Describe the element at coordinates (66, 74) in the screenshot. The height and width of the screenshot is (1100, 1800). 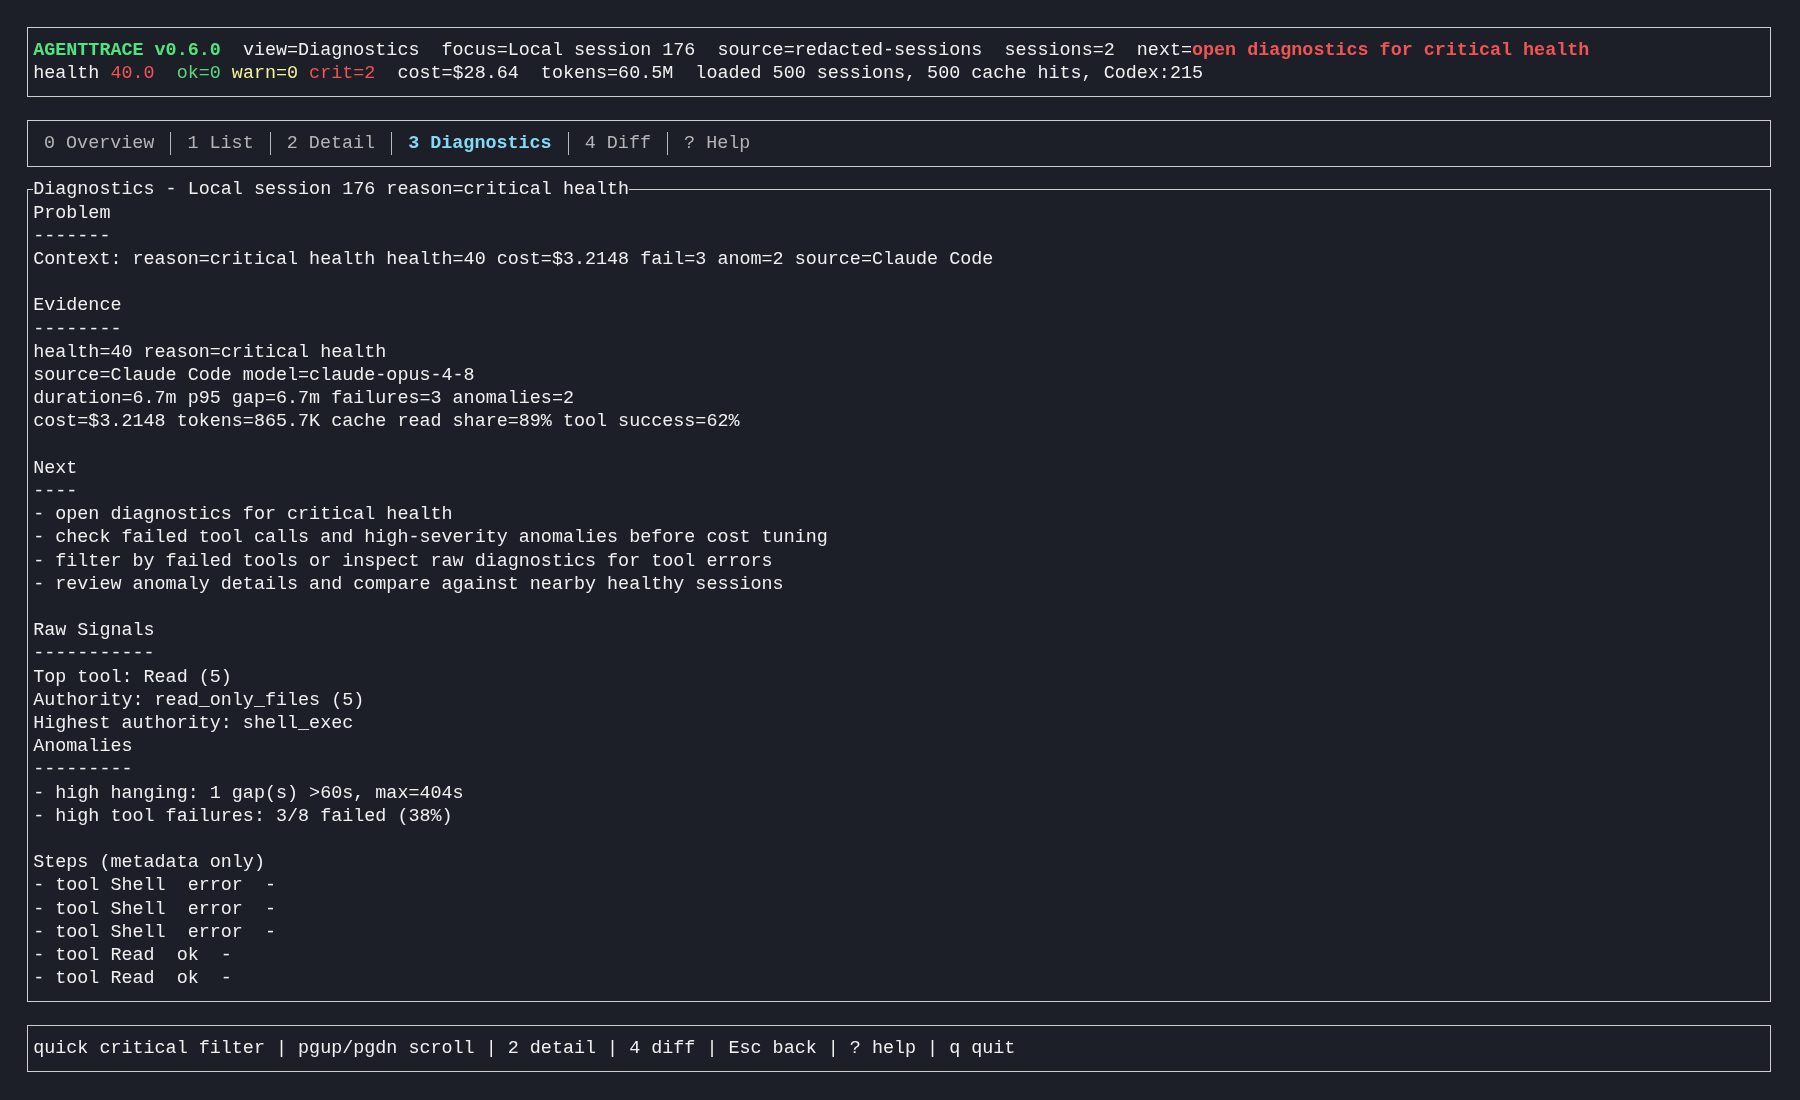
I see `status-item: health` at that location.